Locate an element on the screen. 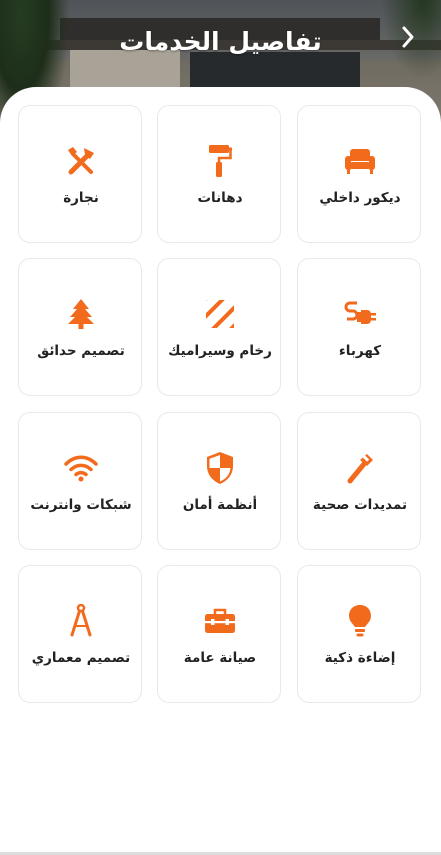 This screenshot has width=441, height=855. tree-icon is located at coordinates (81, 314).